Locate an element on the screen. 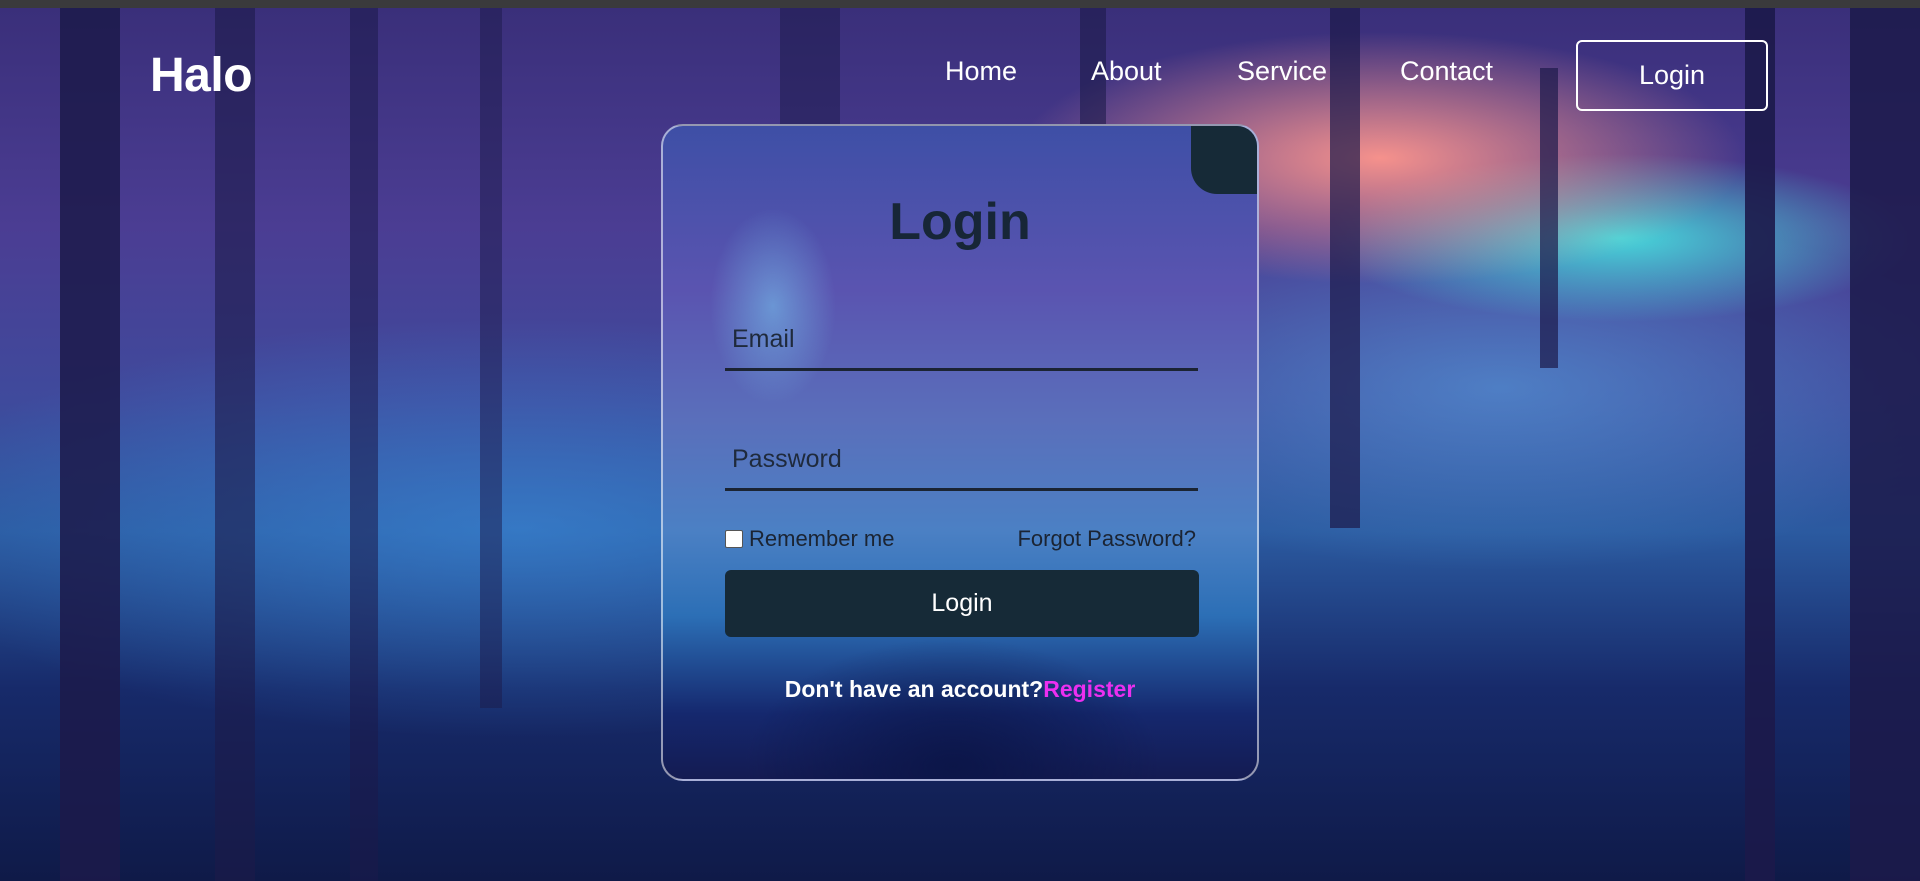 The width and height of the screenshot is (1920, 881). nav-service: Service is located at coordinates (1282, 71).